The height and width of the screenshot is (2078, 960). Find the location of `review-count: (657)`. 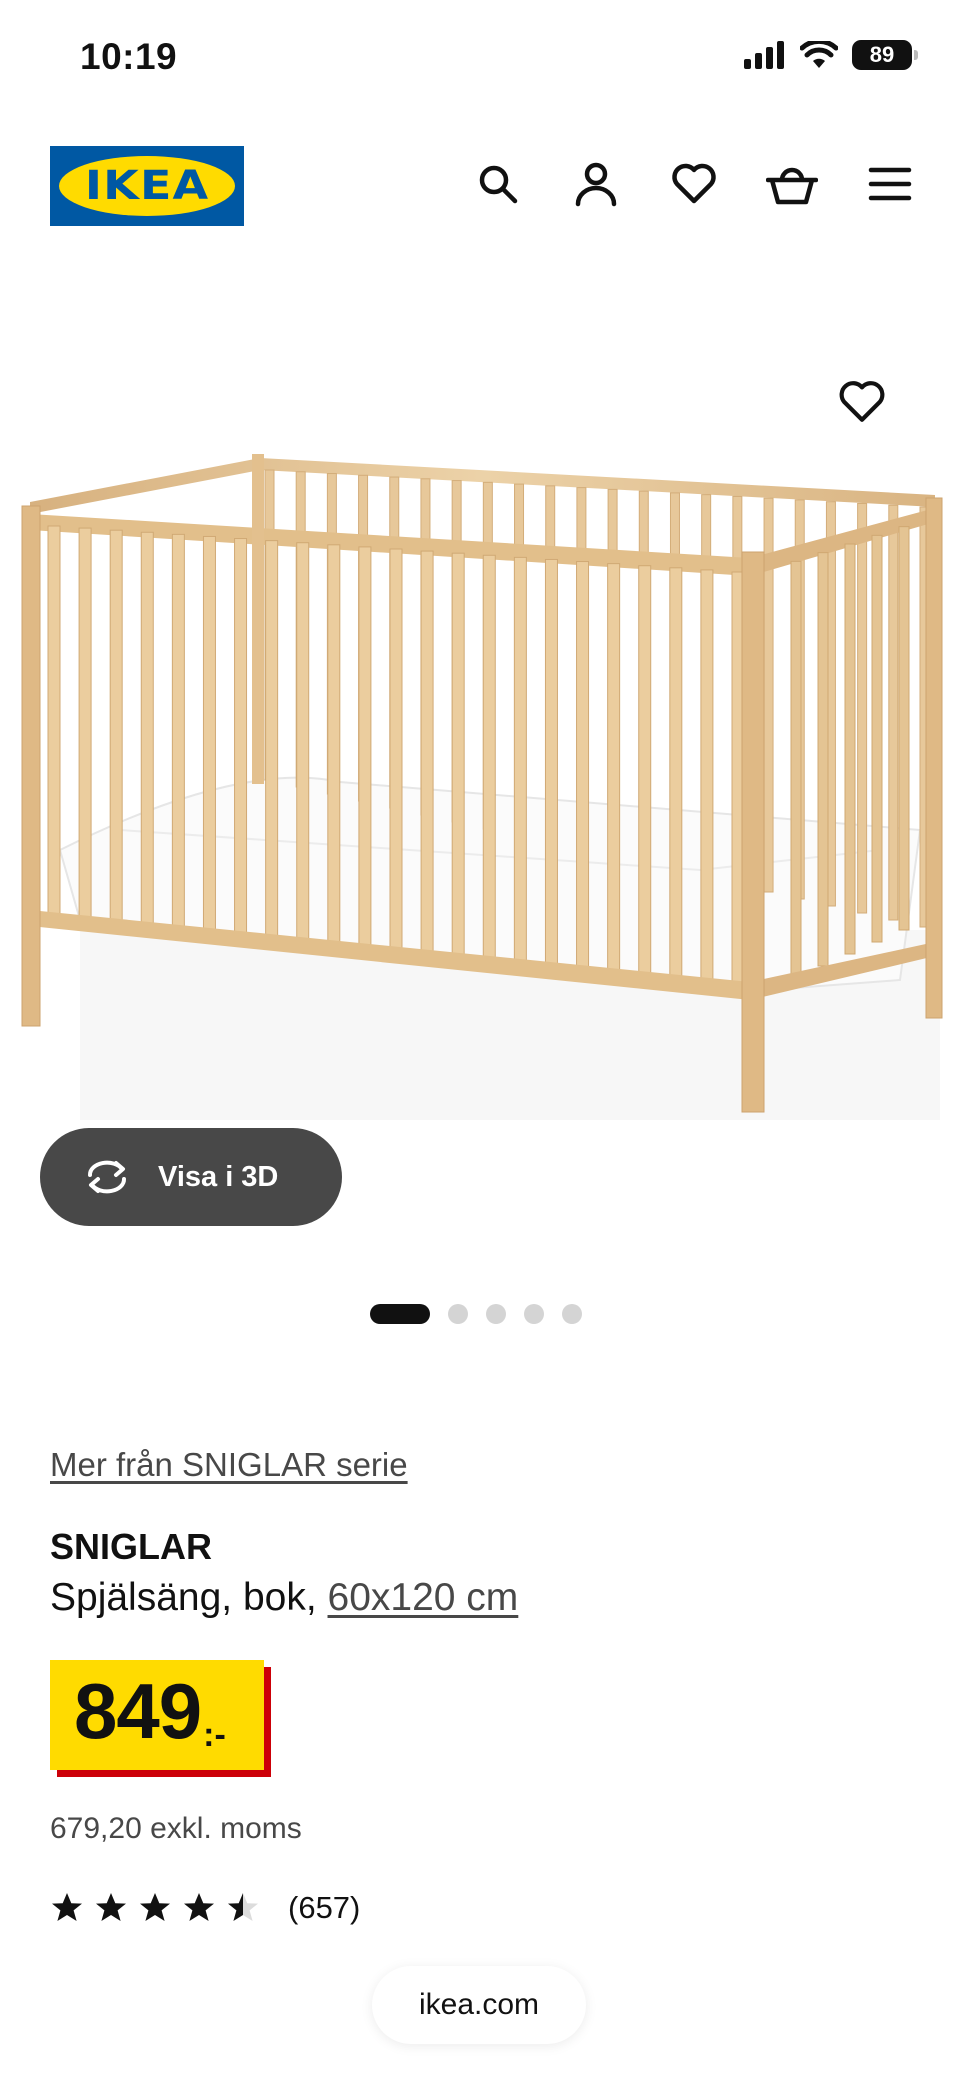

review-count: (657) is located at coordinates (324, 1907).